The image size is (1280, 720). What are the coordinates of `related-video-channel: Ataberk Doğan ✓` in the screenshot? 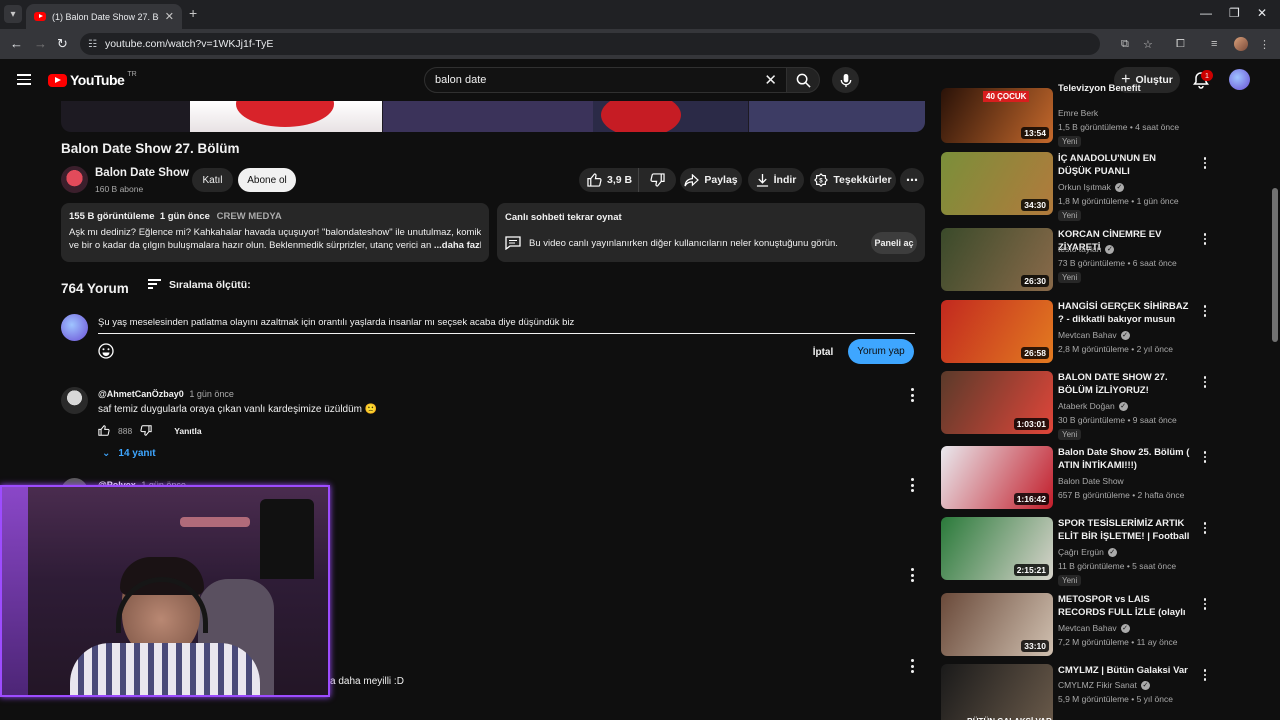 It's located at (1093, 406).